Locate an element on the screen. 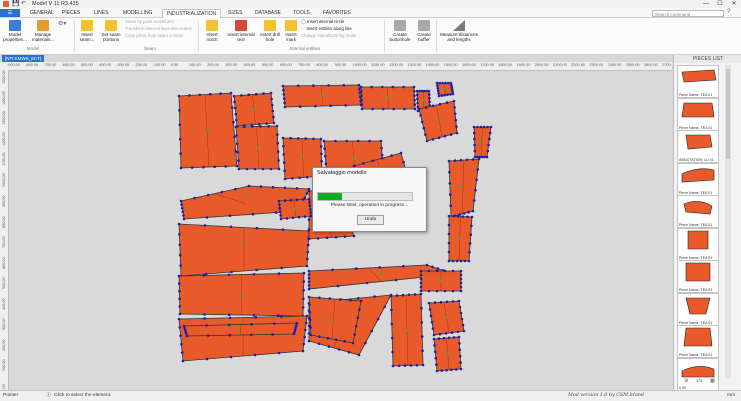 The image size is (741, 401). create-buttonhole-button: Create buttonhole is located at coordinates (400, 31).